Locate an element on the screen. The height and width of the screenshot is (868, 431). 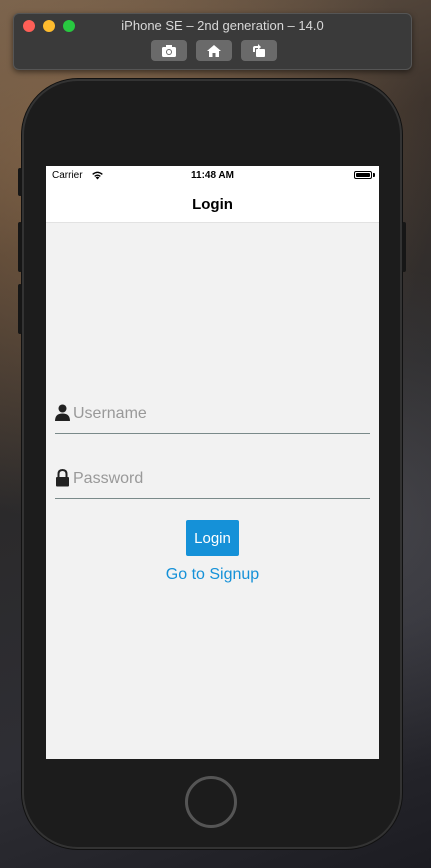
simulator-toolbar: iPhone SE – 2nd generation – 14.0 is located at coordinates (212, 41).